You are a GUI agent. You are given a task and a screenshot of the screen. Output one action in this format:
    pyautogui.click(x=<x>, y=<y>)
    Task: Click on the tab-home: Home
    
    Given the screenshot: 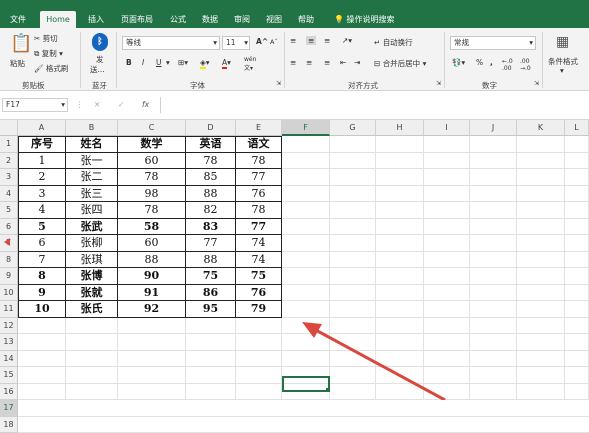 What is the action you would take?
    pyautogui.click(x=58, y=19)
    